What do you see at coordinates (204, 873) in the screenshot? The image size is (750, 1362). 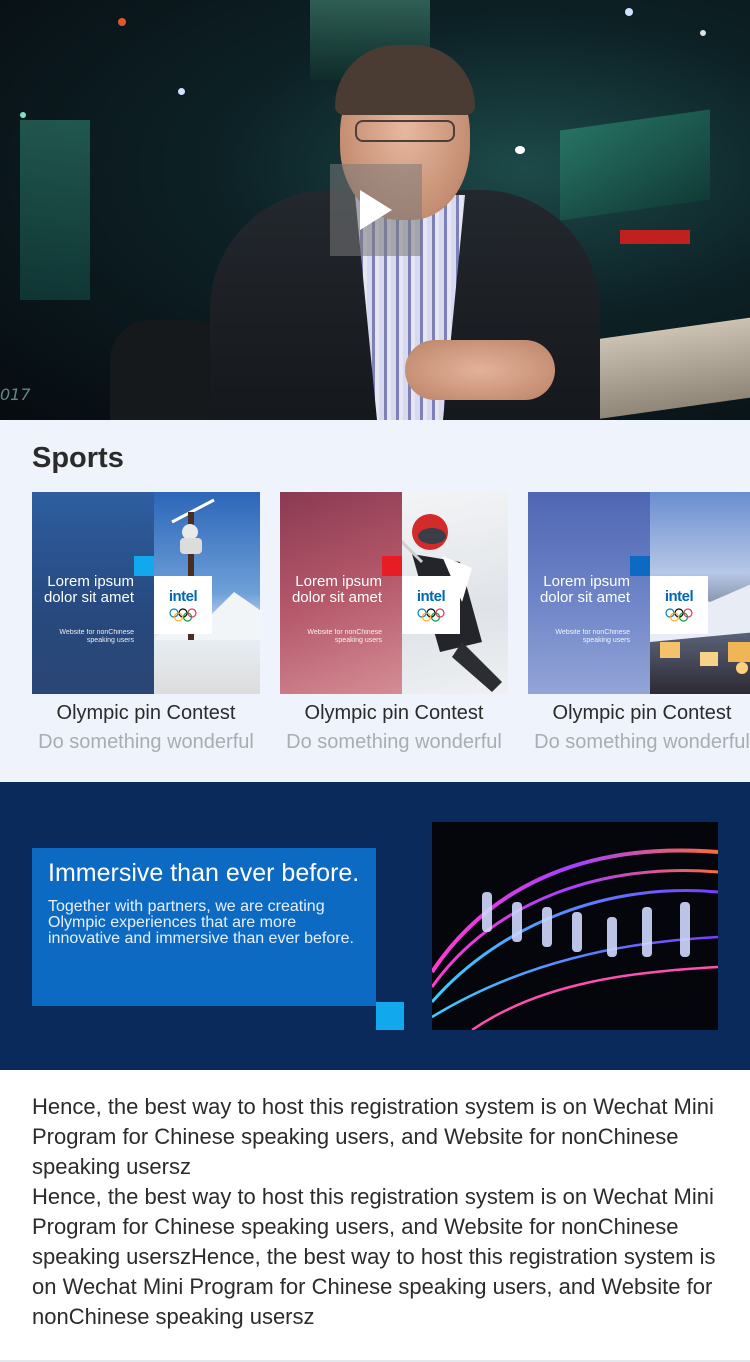 I see `immersive-title: Immersive than ever before.` at bounding box center [204, 873].